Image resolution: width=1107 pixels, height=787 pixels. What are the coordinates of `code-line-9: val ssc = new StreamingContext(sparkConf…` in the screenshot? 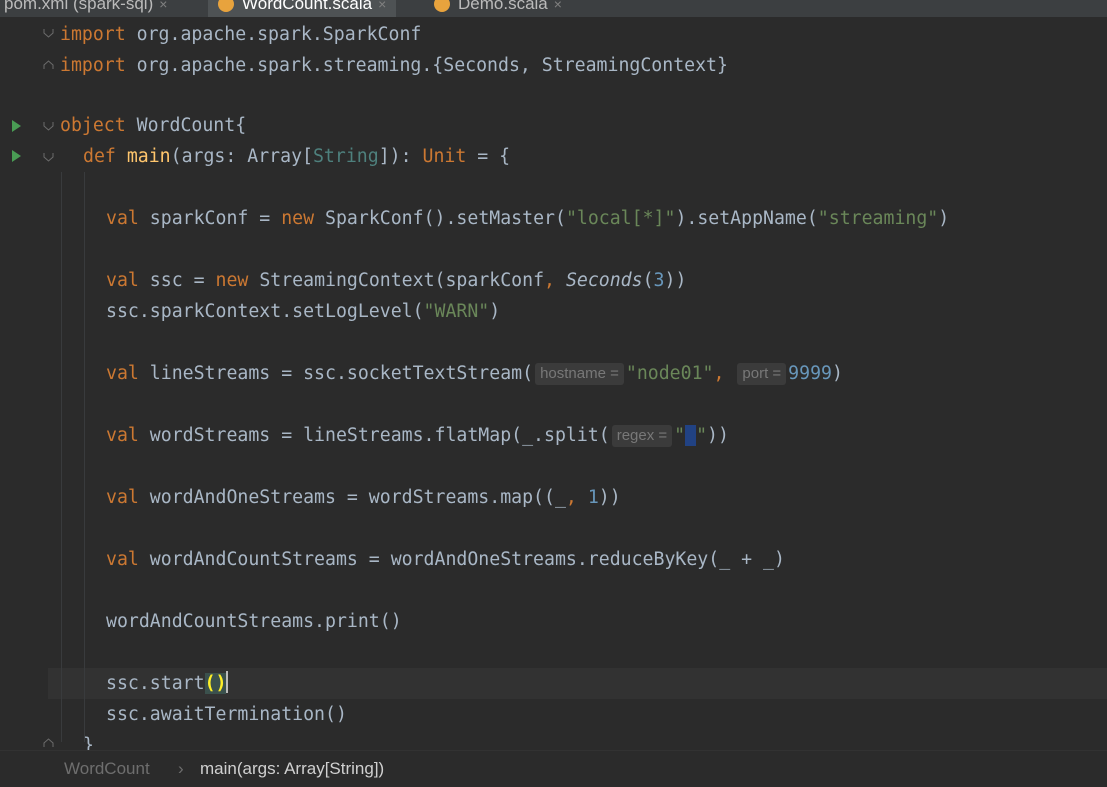 It's located at (396, 280).